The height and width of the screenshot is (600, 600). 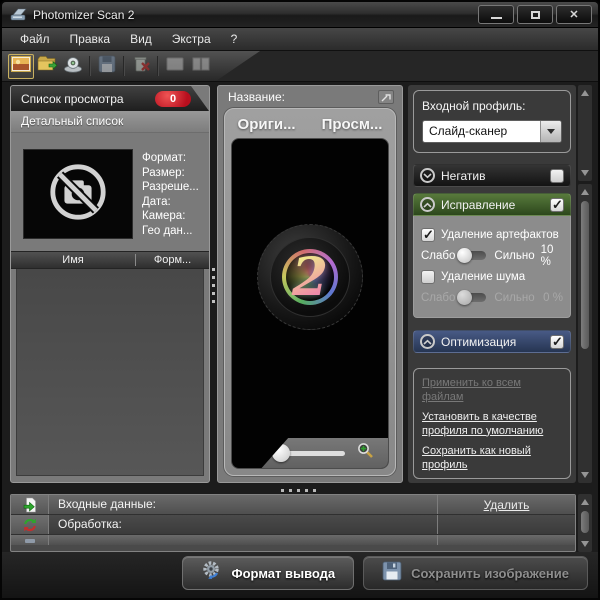 I want to click on output-format-button: Формат вывода, so click(x=268, y=573).